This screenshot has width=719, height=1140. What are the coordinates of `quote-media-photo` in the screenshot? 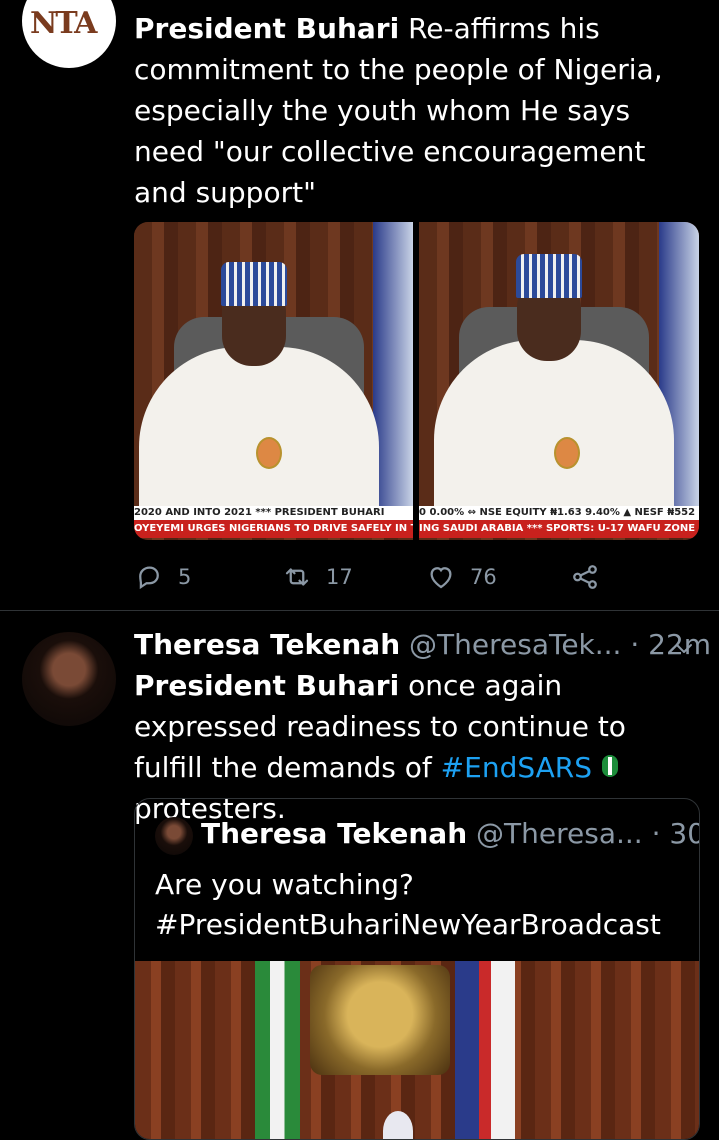 It's located at (417, 1050).